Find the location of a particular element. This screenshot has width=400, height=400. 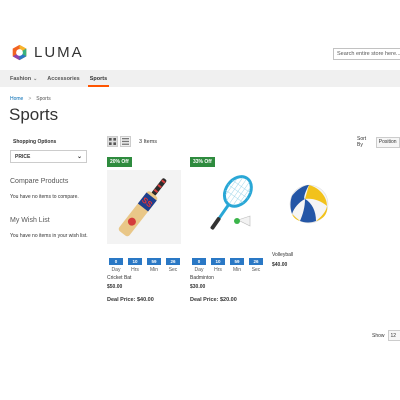

product-name: Cricket Bat is located at coordinates (119, 278).